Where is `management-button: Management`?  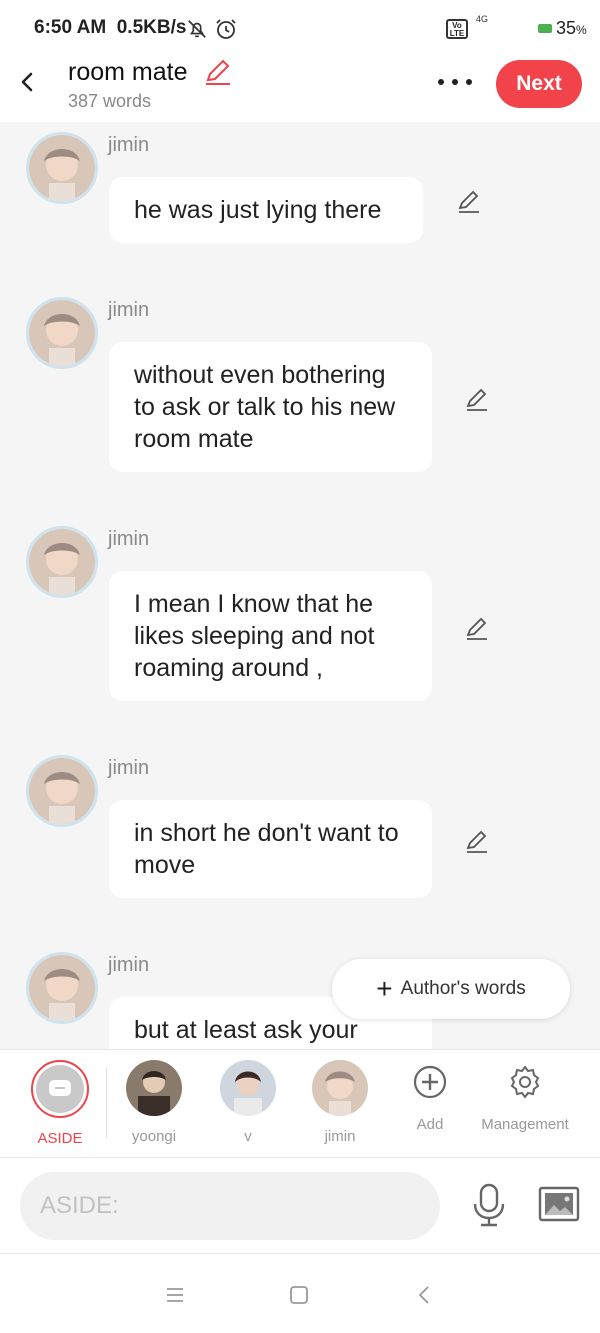
management-button: Management is located at coordinates (525, 1091).